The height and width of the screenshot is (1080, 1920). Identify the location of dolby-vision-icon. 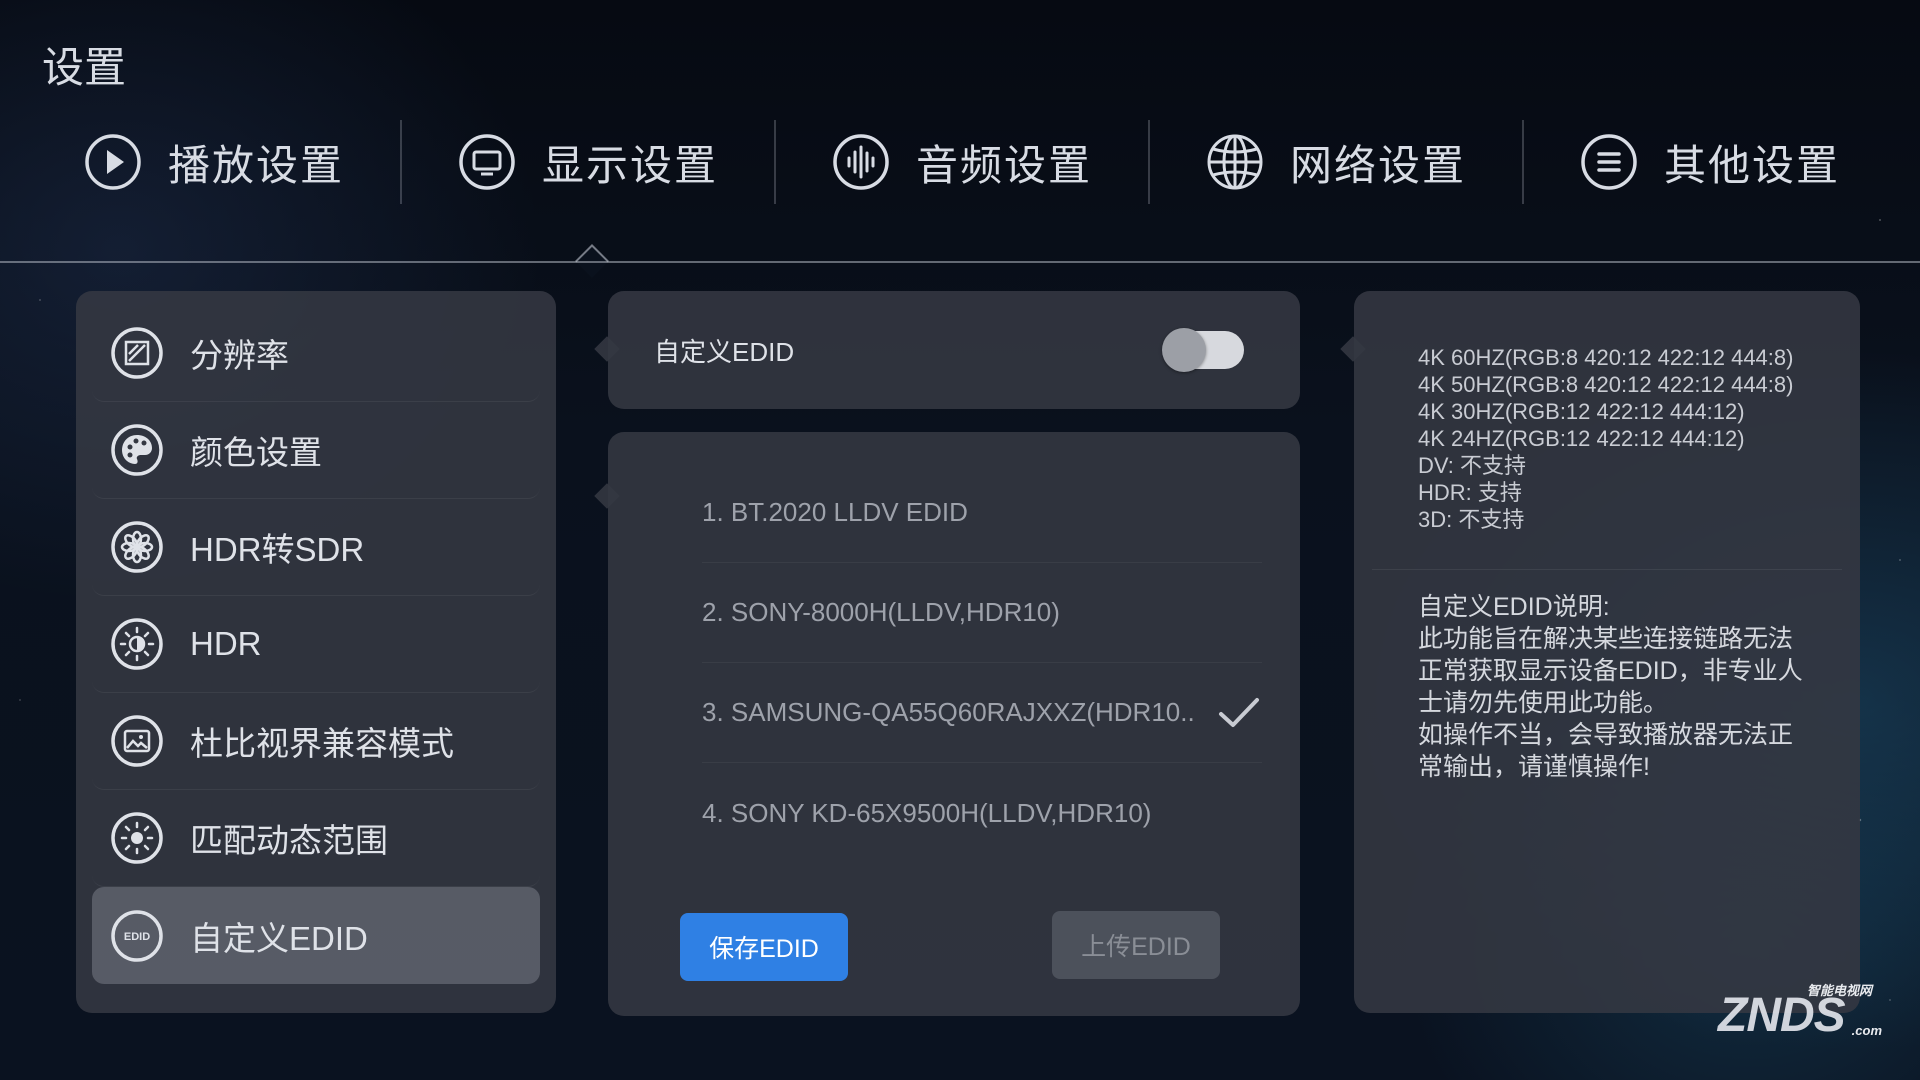
(137, 741).